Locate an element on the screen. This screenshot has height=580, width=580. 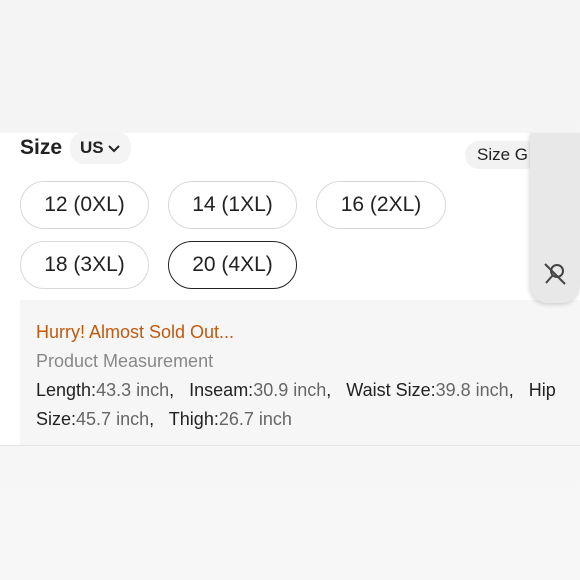
size-region-dropdown: US is located at coordinates (100, 148).